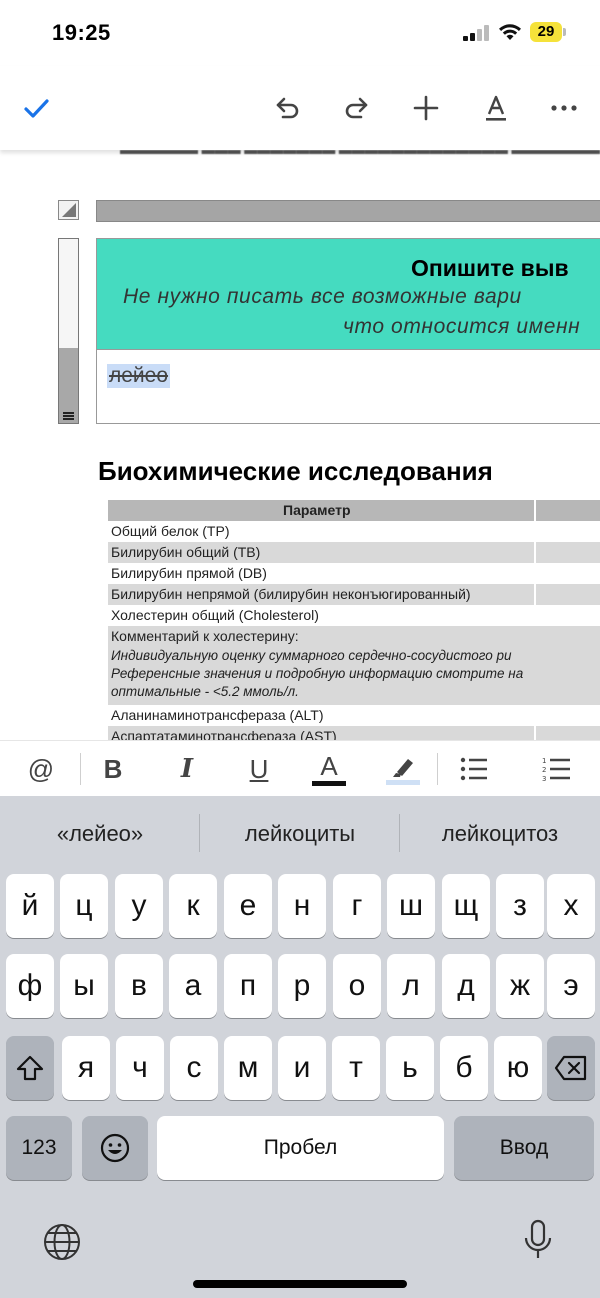 Image resolution: width=600 pixels, height=1298 pixels. I want to click on key: ы, so click(84, 986).